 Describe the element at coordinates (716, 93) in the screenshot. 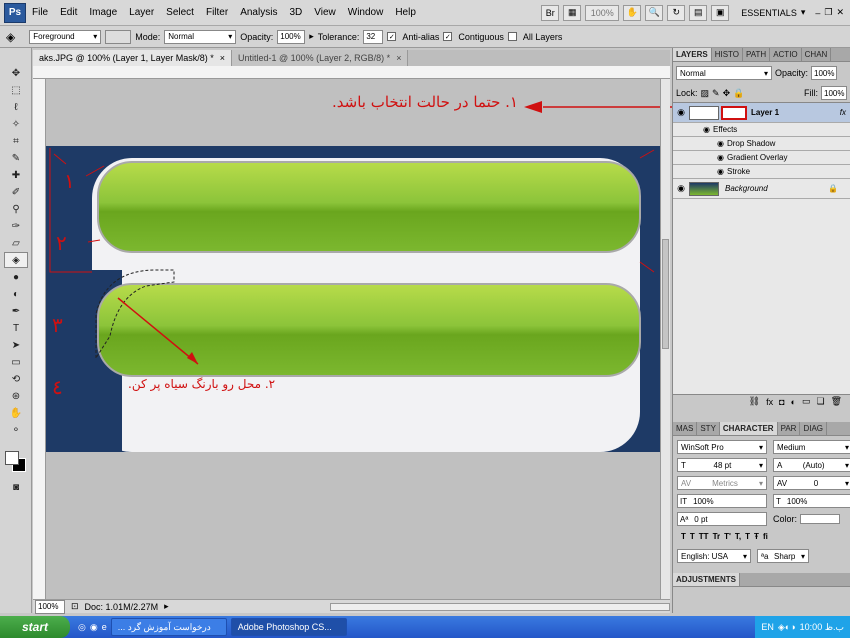

I see `lock-paint-icon: ✎` at that location.